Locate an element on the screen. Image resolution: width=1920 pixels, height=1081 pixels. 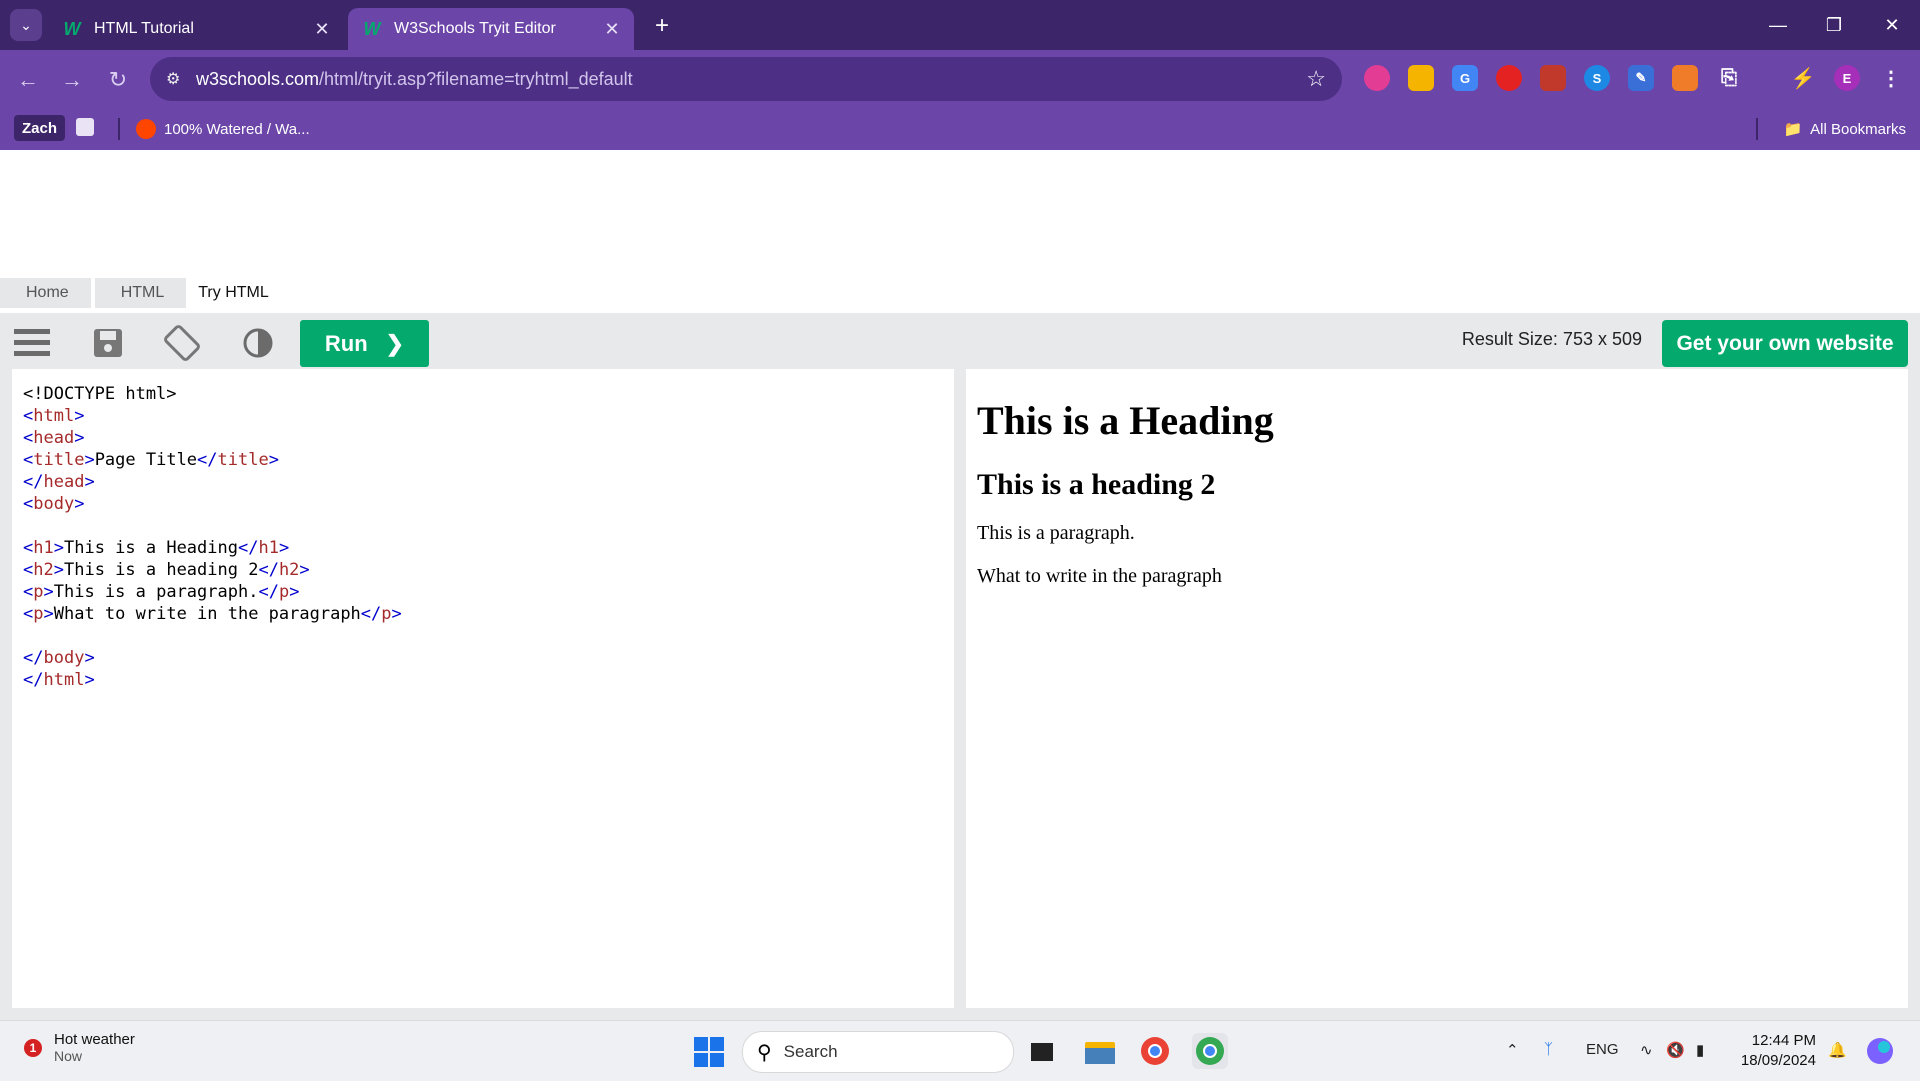
result-size-label: Result Size: 753 x 509 is located at coordinates (1551, 339).